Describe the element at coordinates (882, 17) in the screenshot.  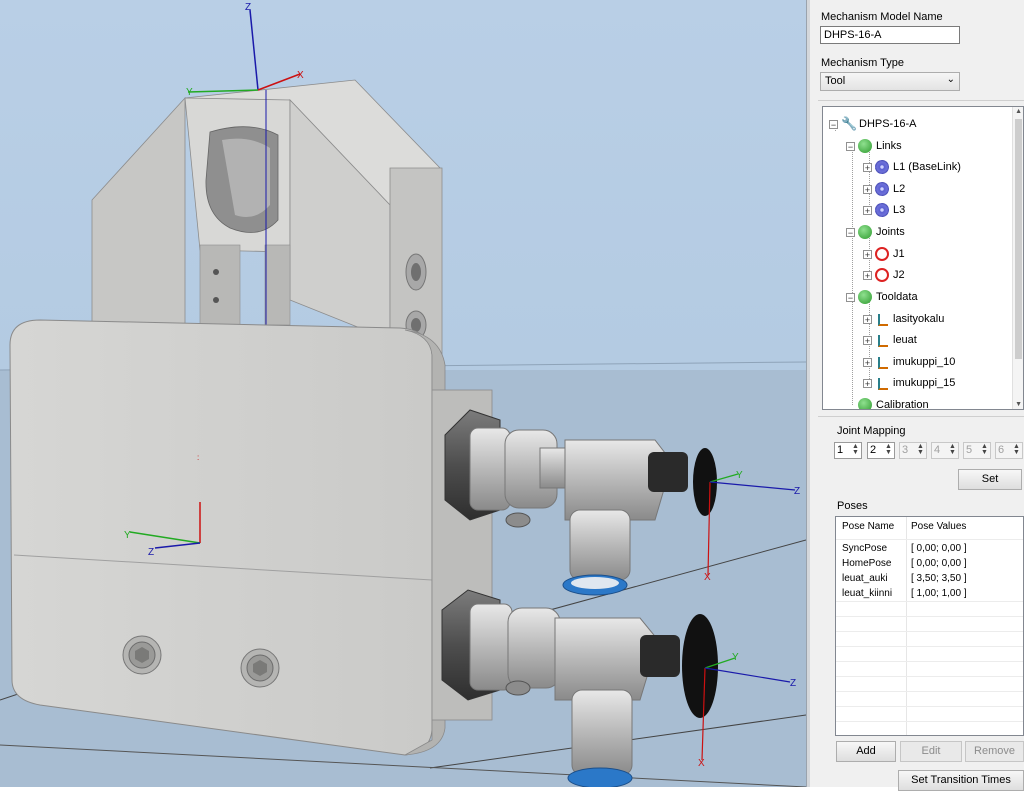
I see `model-name-label: Mechanism Model Name` at that location.